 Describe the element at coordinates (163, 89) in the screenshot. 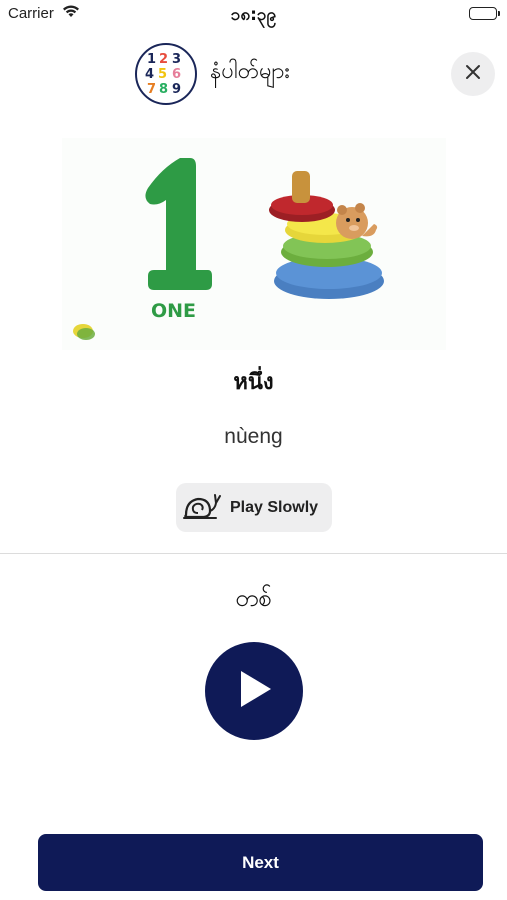

I see `svg-text: 8` at that location.